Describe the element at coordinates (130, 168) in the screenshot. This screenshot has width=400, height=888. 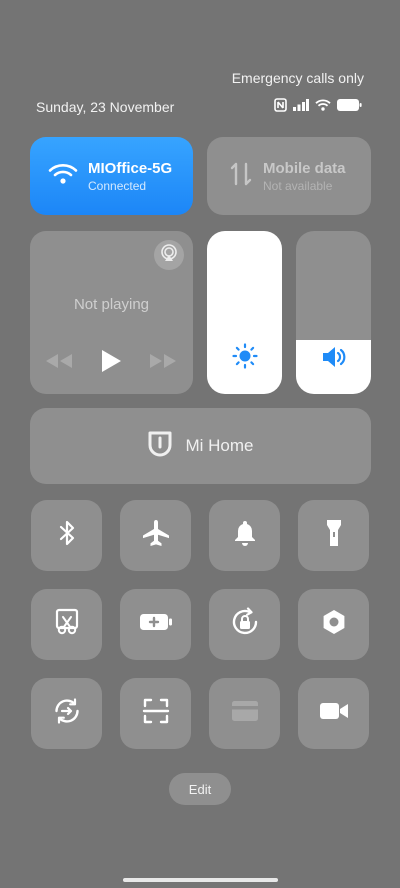
I see `wifi-network-name: MIOffice-5G` at that location.